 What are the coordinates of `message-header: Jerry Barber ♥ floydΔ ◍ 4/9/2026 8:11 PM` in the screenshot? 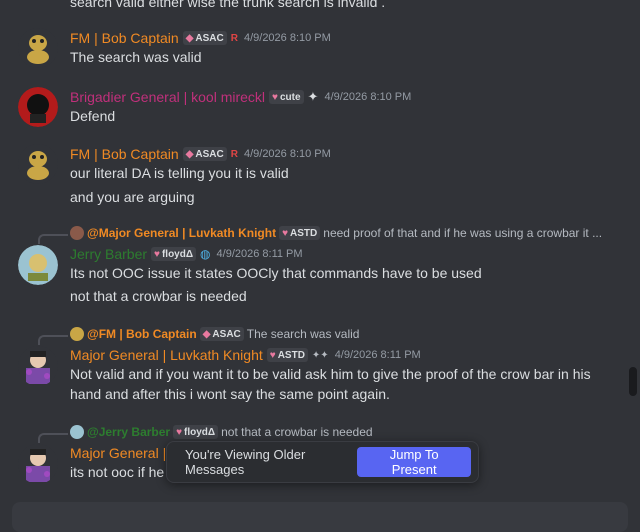 It's located at (186, 254).